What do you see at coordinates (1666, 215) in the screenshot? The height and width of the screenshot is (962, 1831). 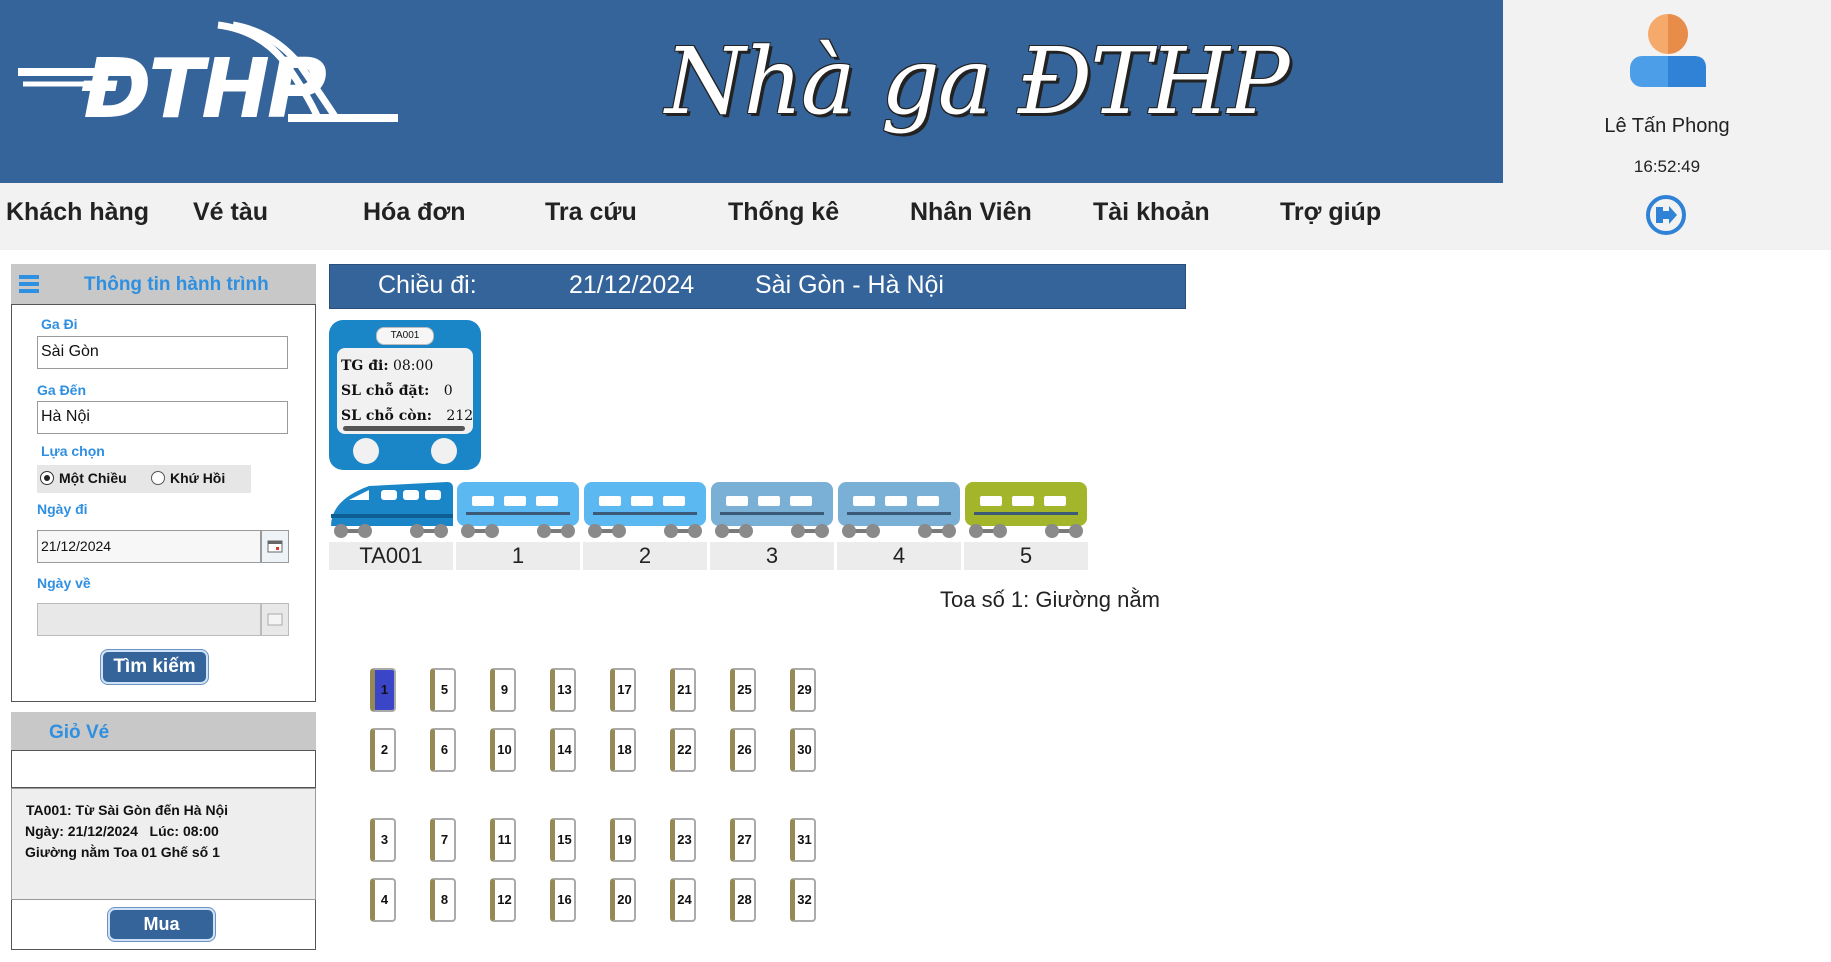 I see `logout-icon` at bounding box center [1666, 215].